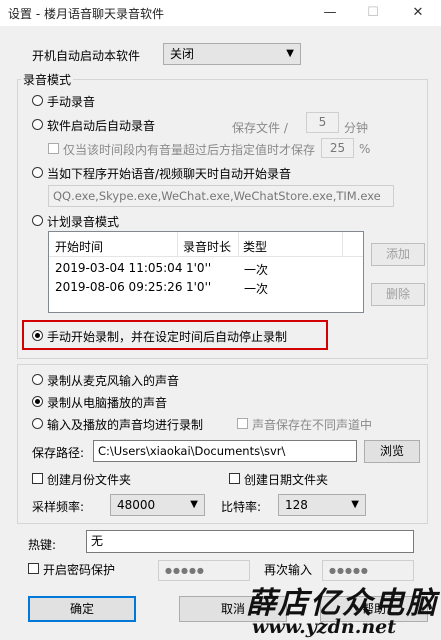  I want to click on radio-auto-start, so click(37, 124).